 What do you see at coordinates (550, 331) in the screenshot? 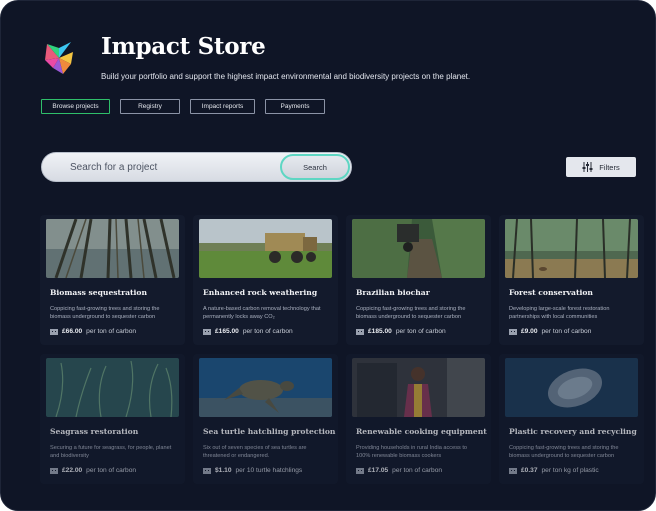
I see `project-price: £9.00 per ton of carbon` at bounding box center [550, 331].